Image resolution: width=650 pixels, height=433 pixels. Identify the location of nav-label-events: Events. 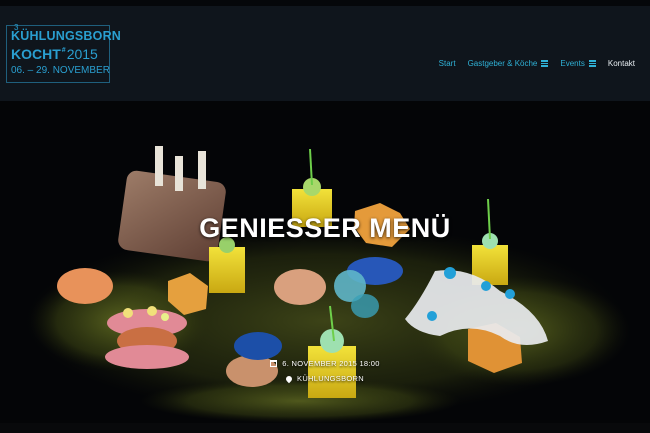
(572, 63).